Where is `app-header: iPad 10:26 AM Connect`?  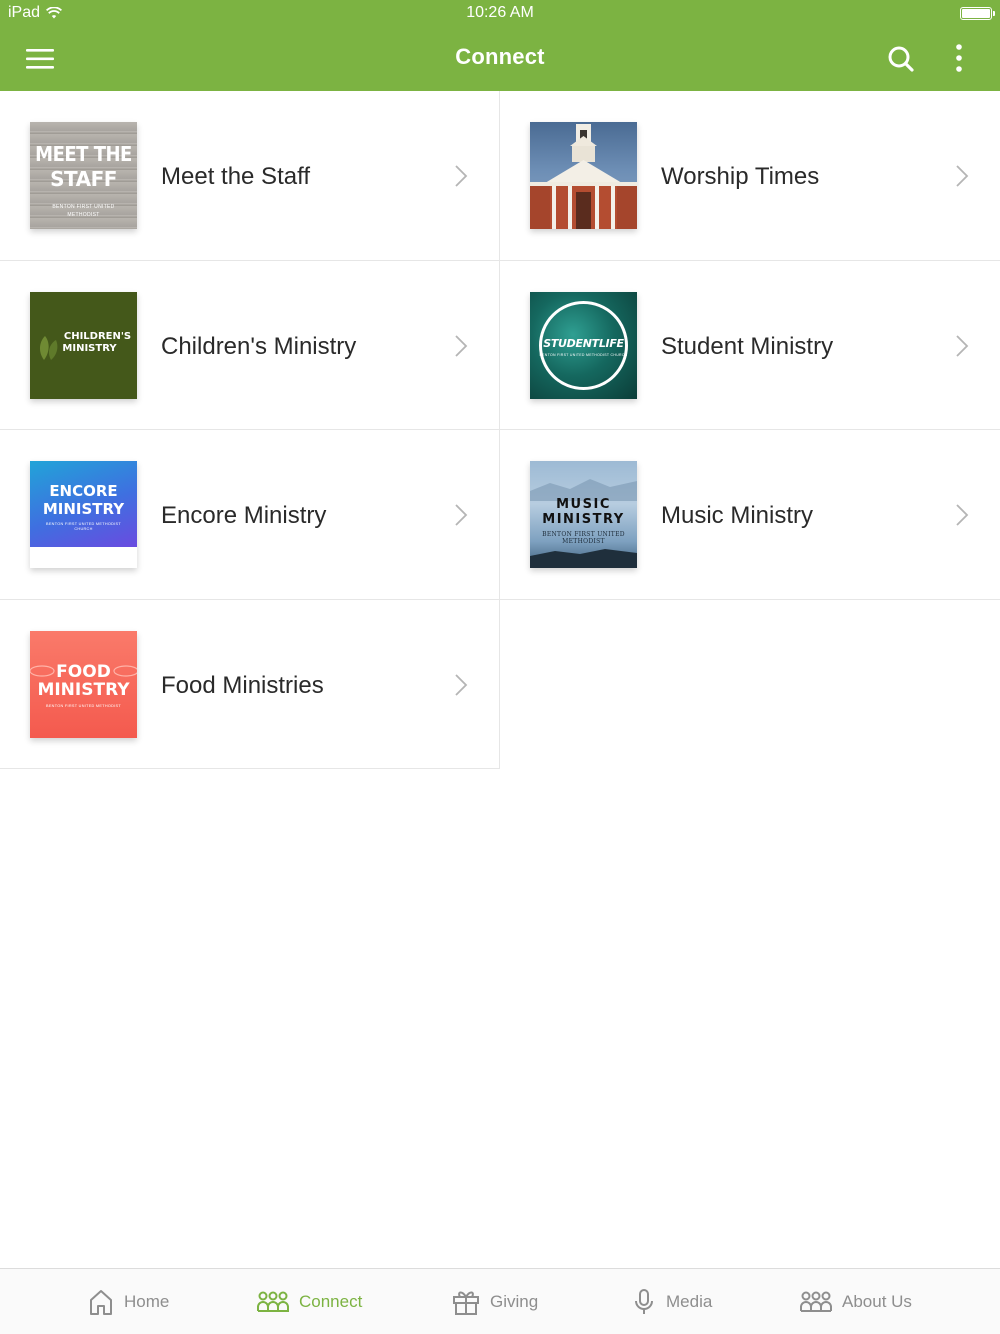 app-header: iPad 10:26 AM Connect is located at coordinates (500, 45).